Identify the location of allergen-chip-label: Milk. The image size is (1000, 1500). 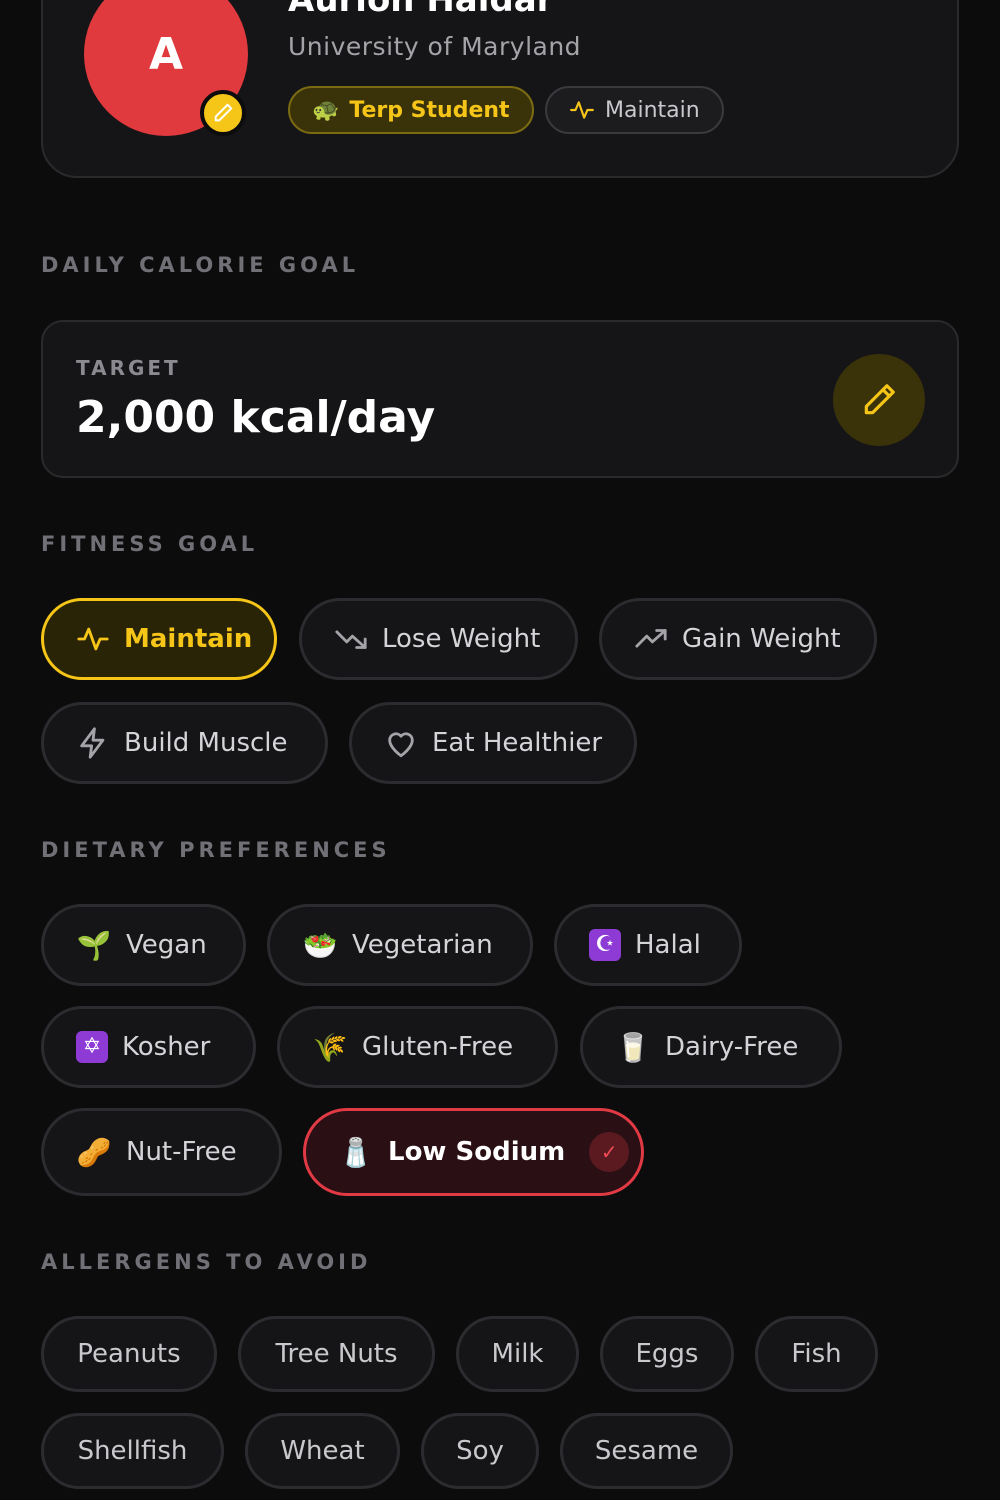
(517, 1354).